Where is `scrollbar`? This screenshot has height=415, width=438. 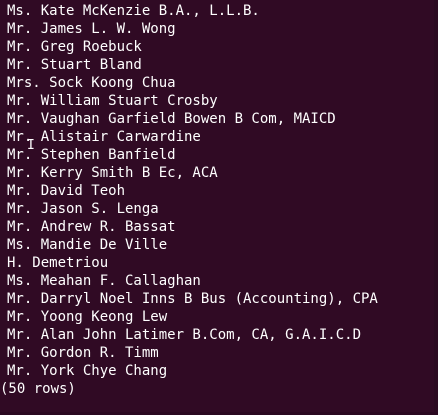
scrollbar is located at coordinates (436, 207).